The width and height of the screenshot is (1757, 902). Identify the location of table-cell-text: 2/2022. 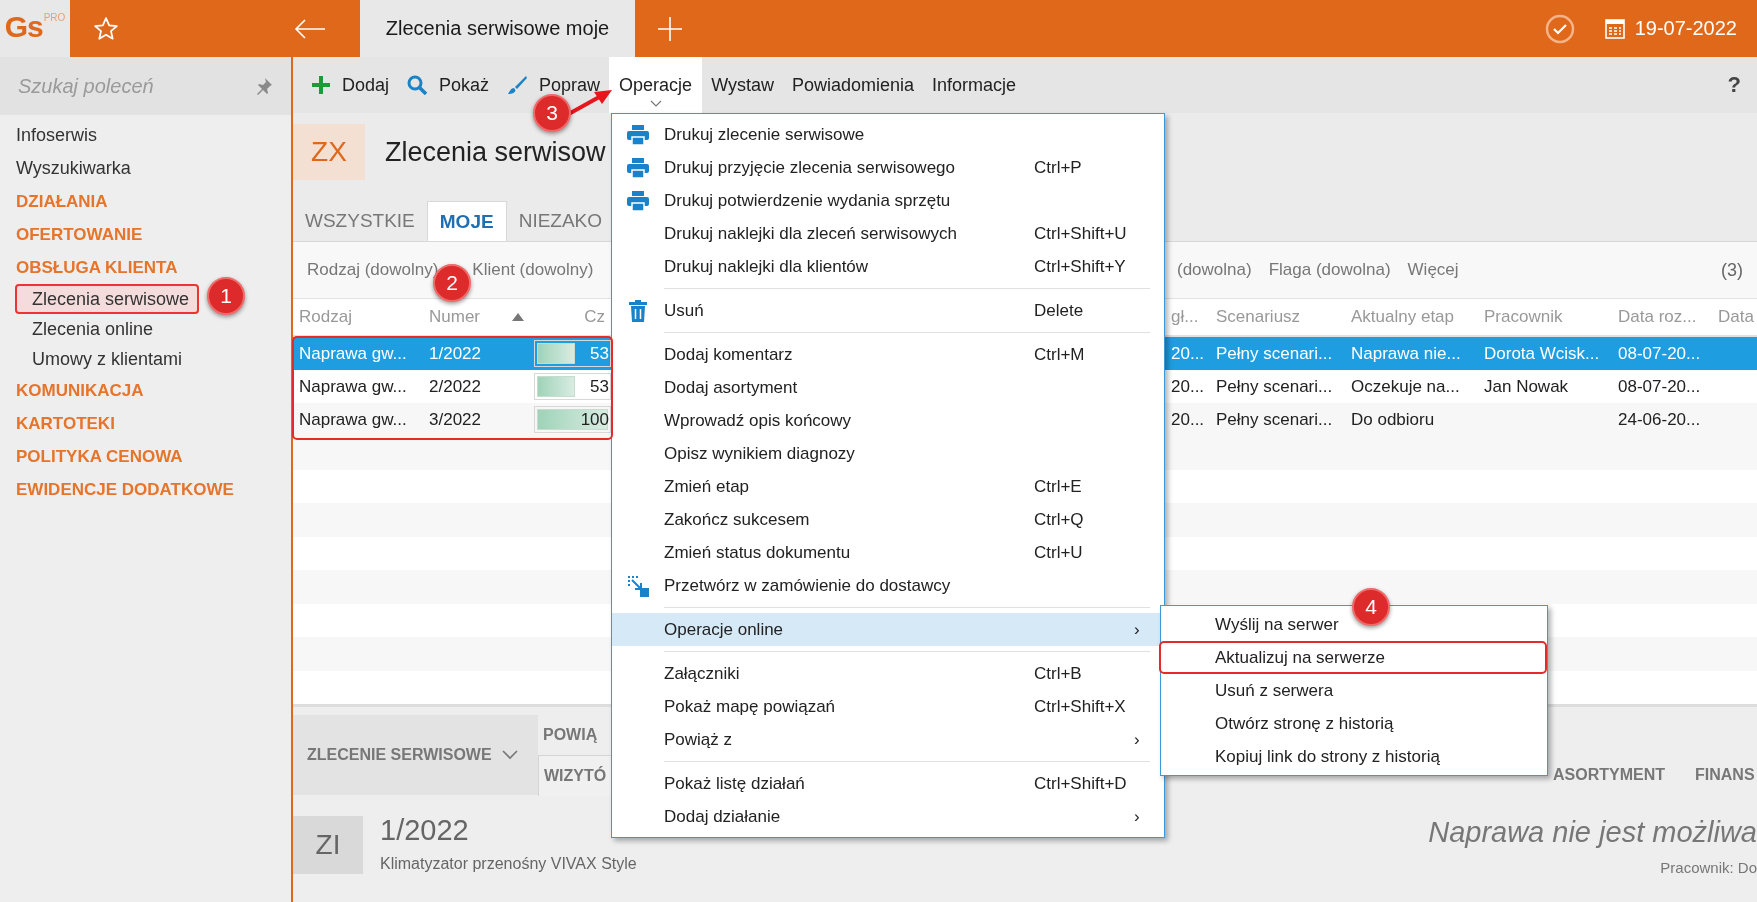
(455, 386).